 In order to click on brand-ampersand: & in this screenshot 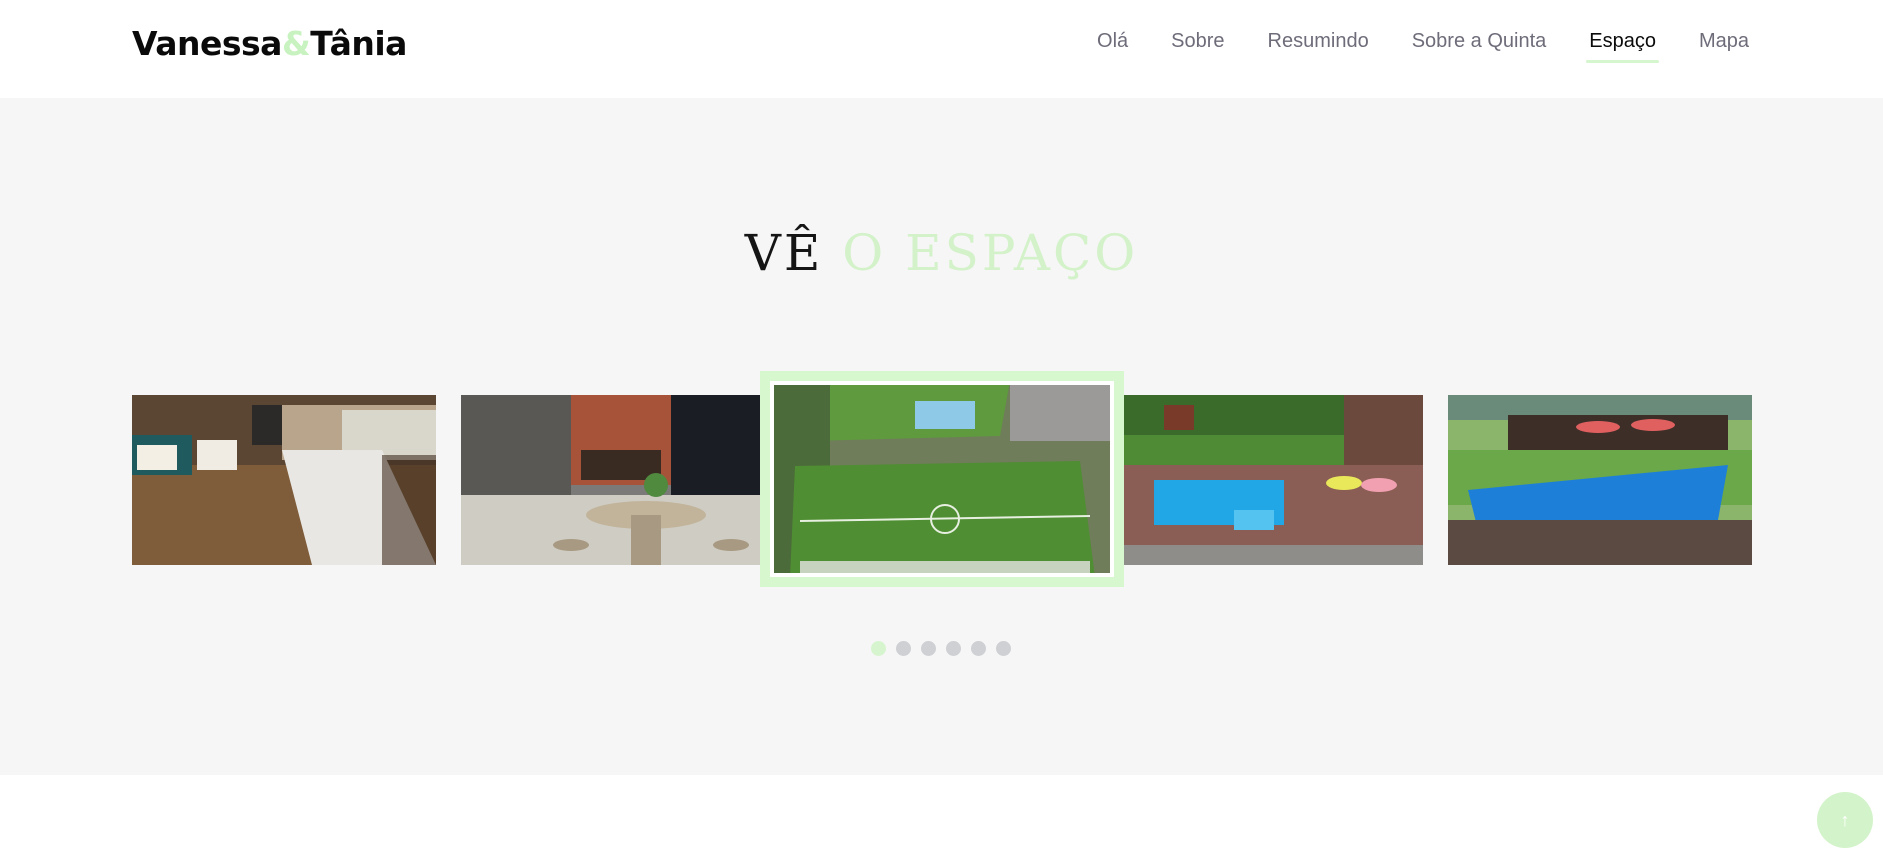, I will do `click(296, 43)`.